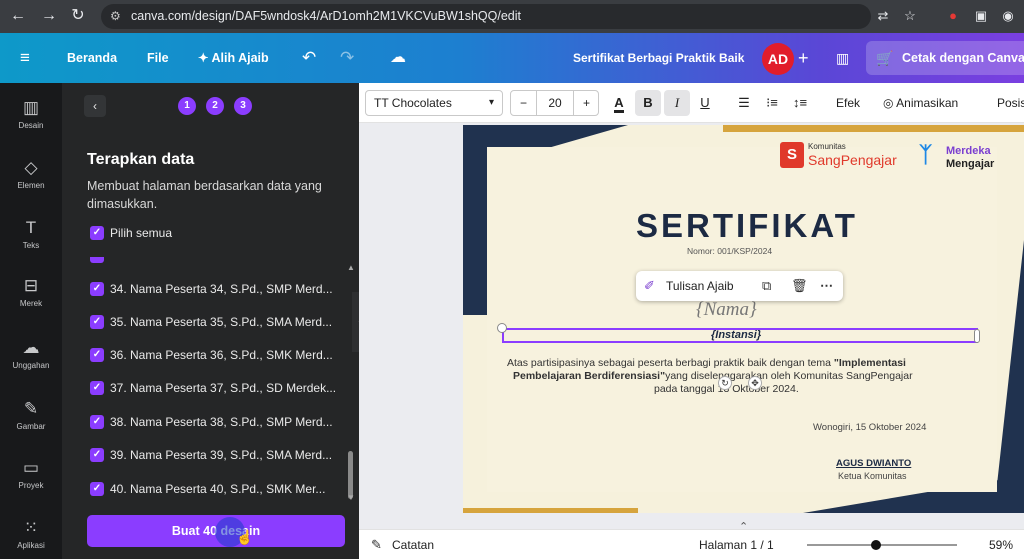 Image resolution: width=1024 pixels, height=559 pixels. I want to click on decrease-size-button: −, so click(524, 103).